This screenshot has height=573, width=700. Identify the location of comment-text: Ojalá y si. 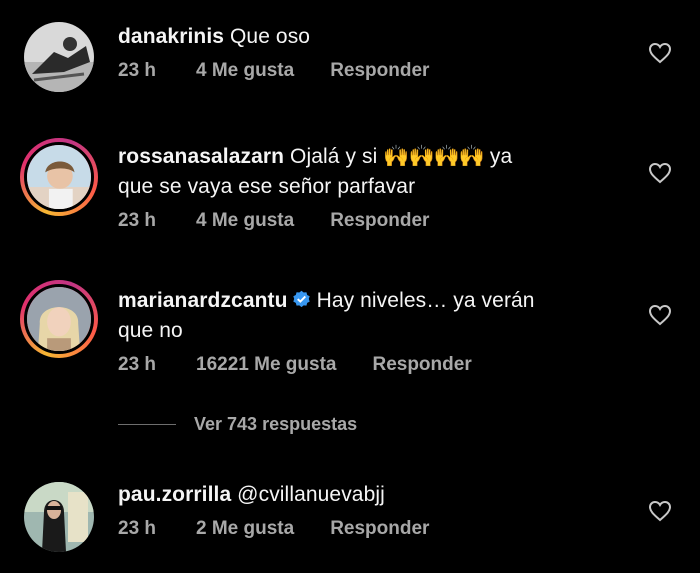
(334, 156).